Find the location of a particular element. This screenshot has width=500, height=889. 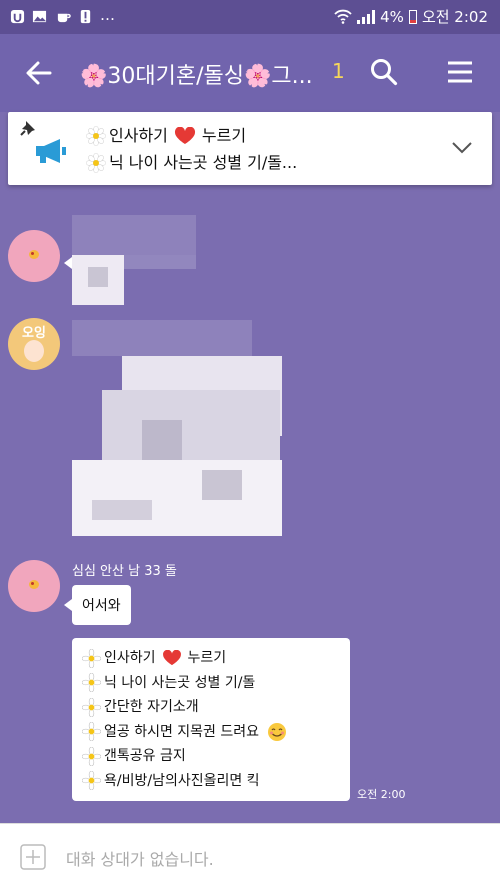

notice-line1-suffix: 누르기 is located at coordinates (224, 135).